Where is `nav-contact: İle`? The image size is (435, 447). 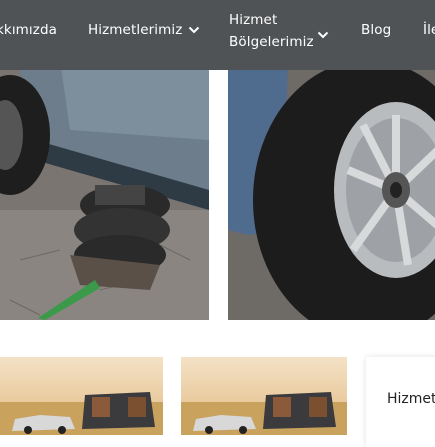
nav-contact: İle is located at coordinates (429, 30).